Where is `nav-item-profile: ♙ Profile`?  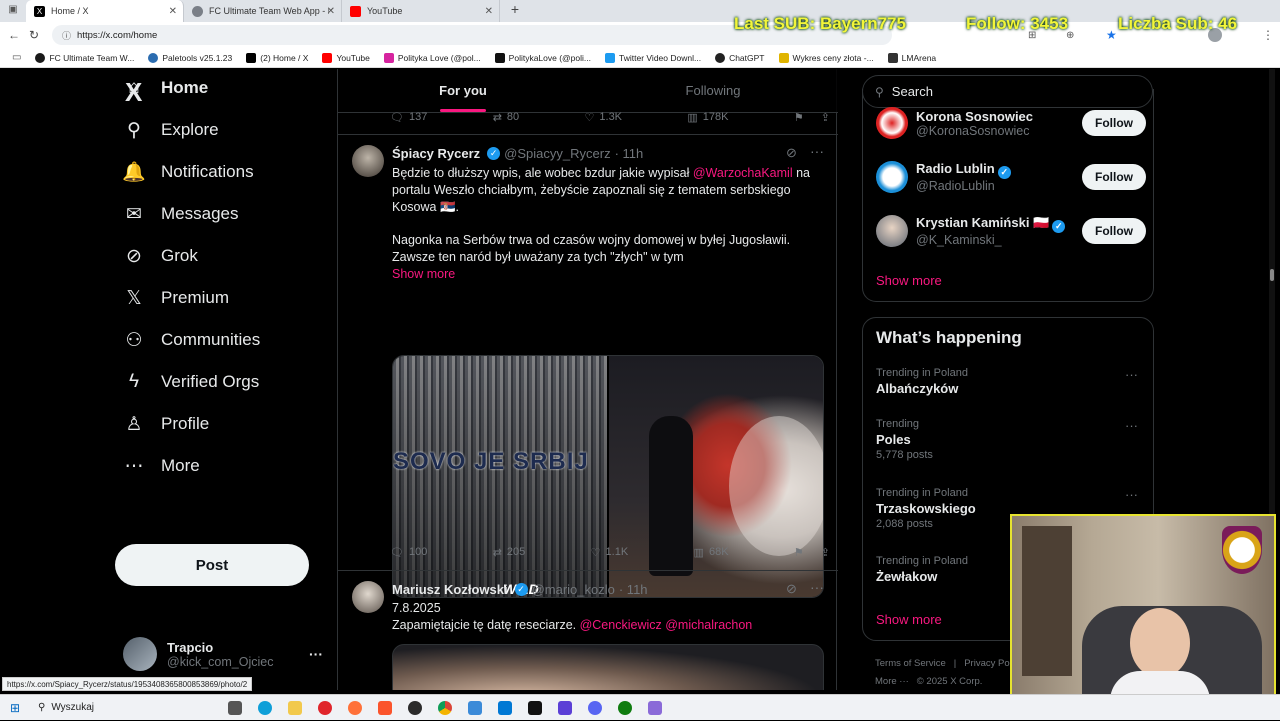 nav-item-profile: ♙ Profile is located at coordinates (166, 424).